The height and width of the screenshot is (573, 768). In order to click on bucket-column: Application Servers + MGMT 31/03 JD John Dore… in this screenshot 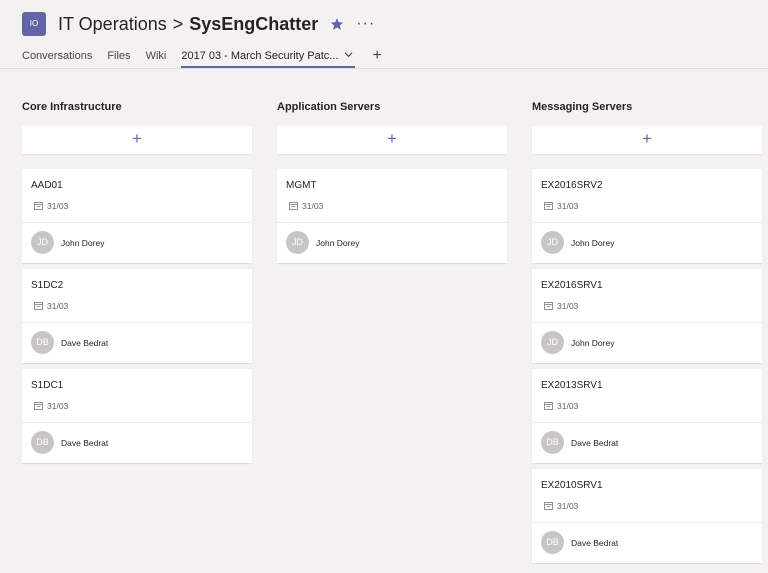, I will do `click(392, 178)`.